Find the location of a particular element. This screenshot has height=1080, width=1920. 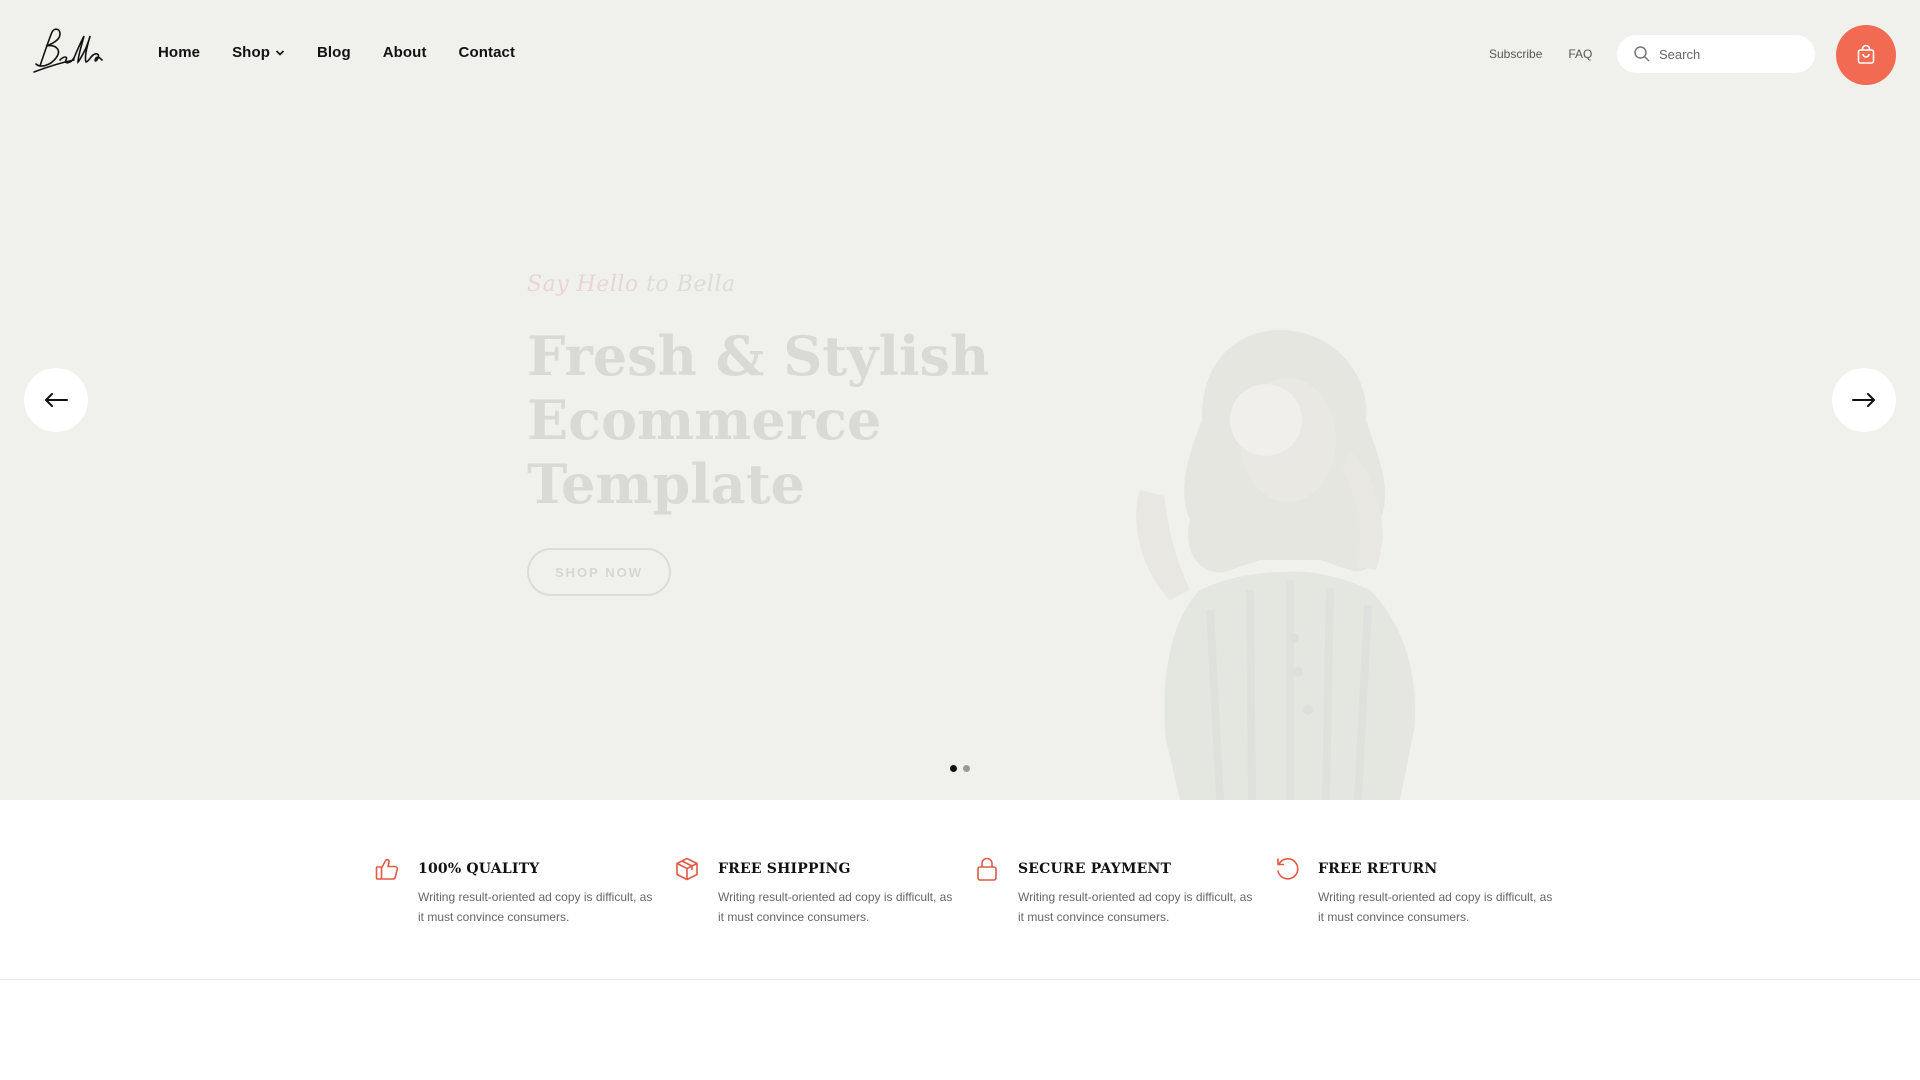

chevron-down-icon is located at coordinates (280, 52).